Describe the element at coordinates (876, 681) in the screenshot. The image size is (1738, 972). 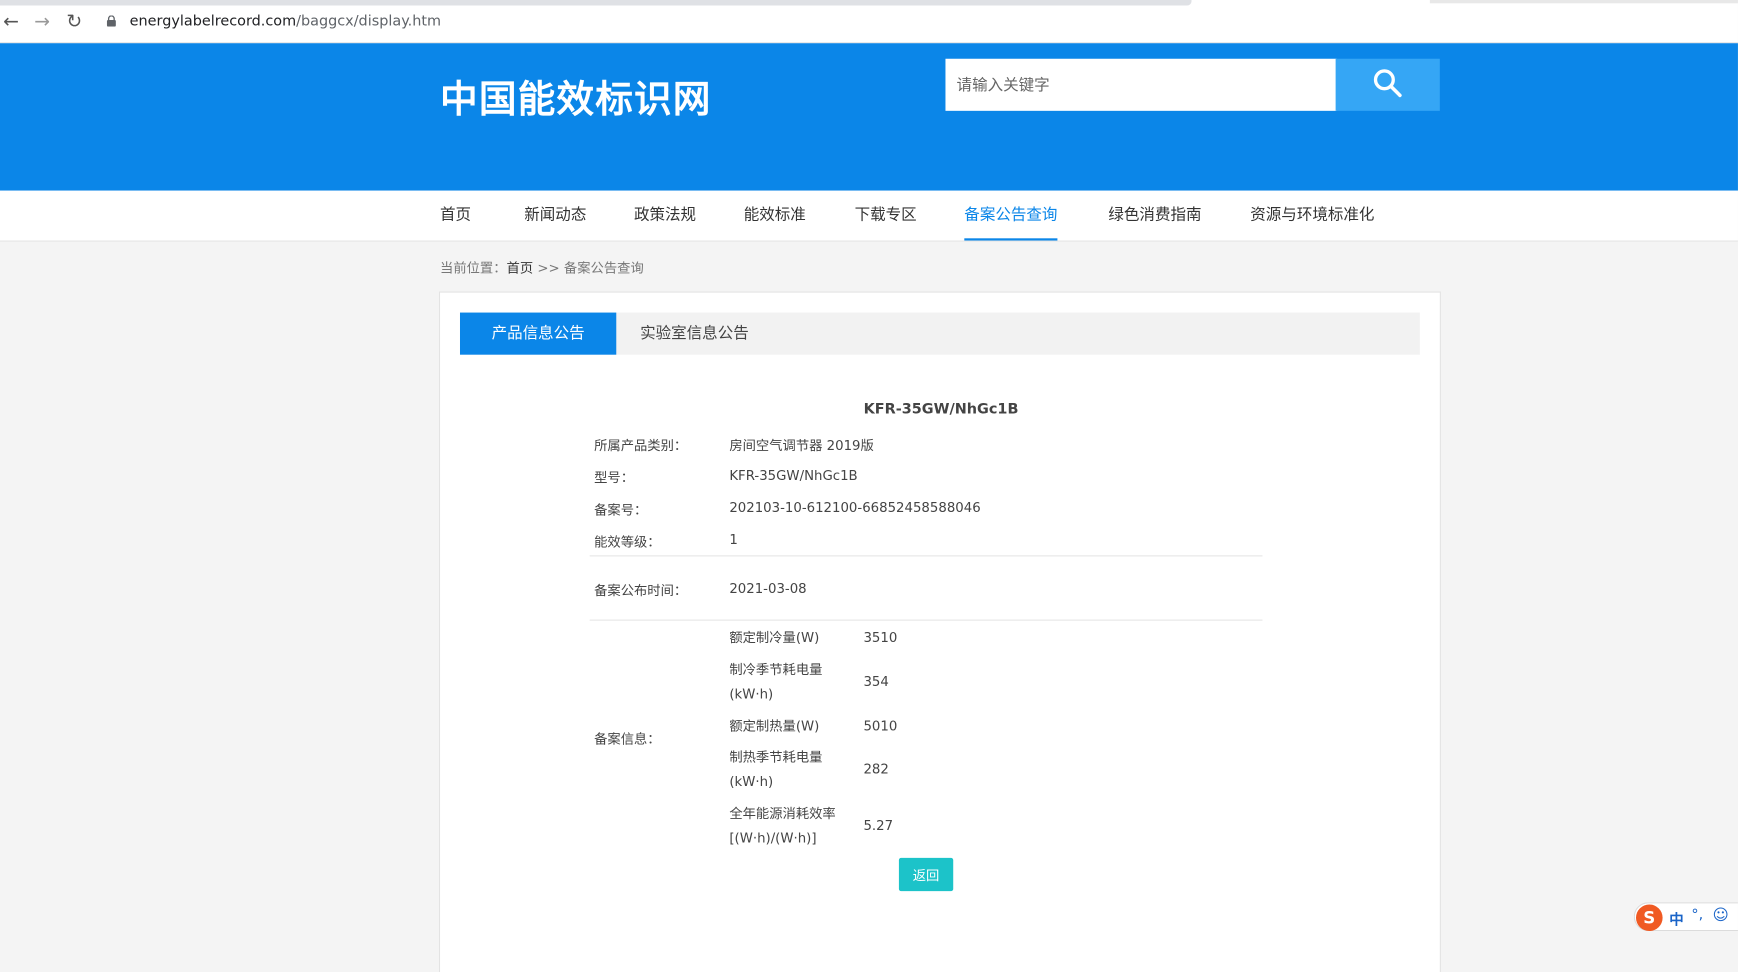
I see `spec-value-cooling-season-power: 354` at that location.